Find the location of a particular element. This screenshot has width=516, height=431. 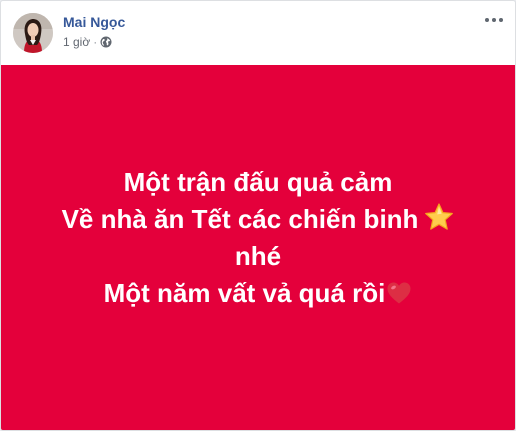

status-line-3: nhé is located at coordinates (258, 255).